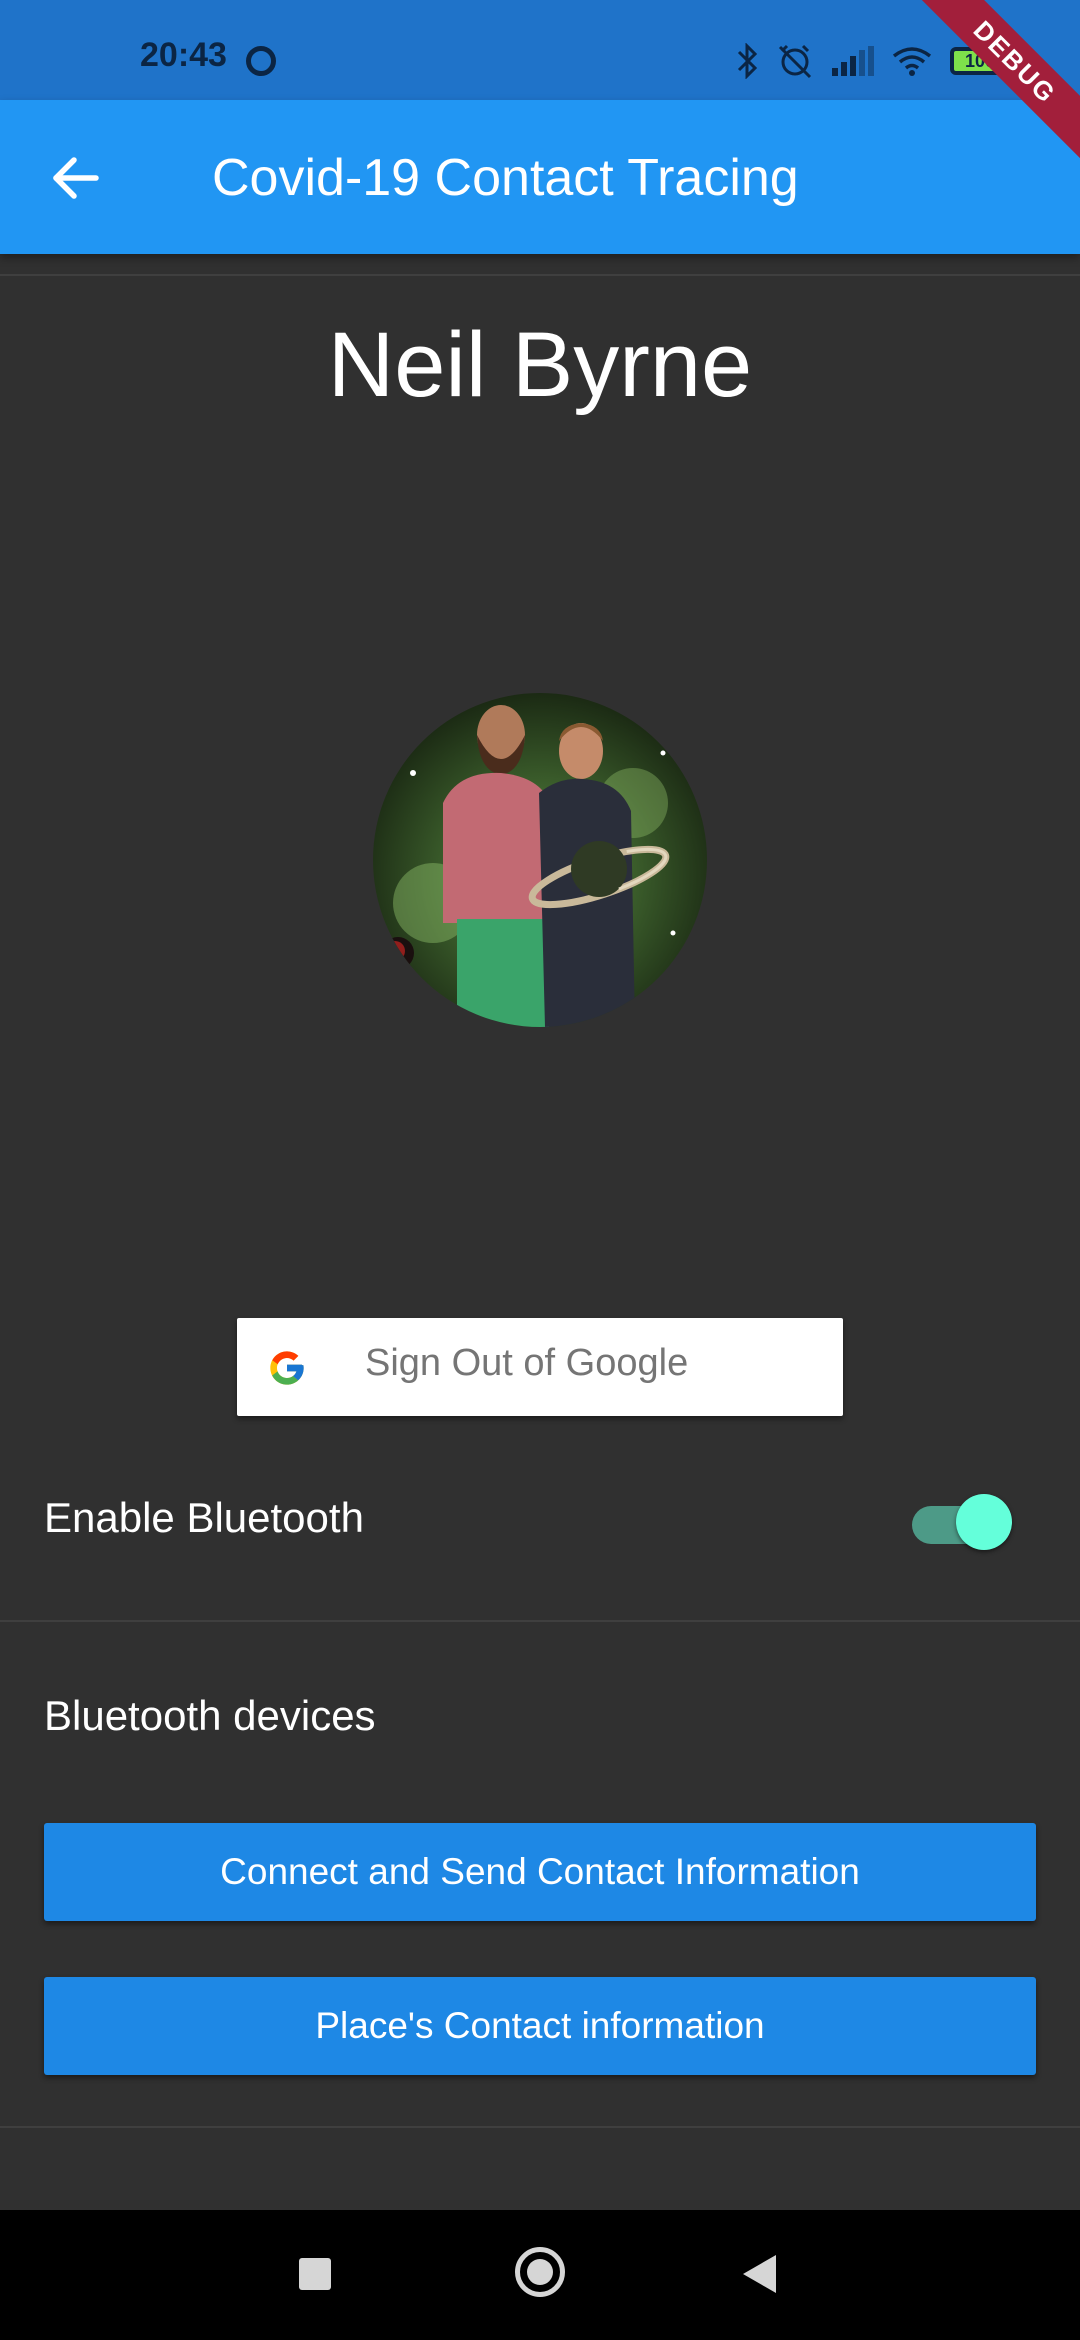 This screenshot has width=1080, height=2340. What do you see at coordinates (183, 55) in the screenshot?
I see `status-time: 20:43` at bounding box center [183, 55].